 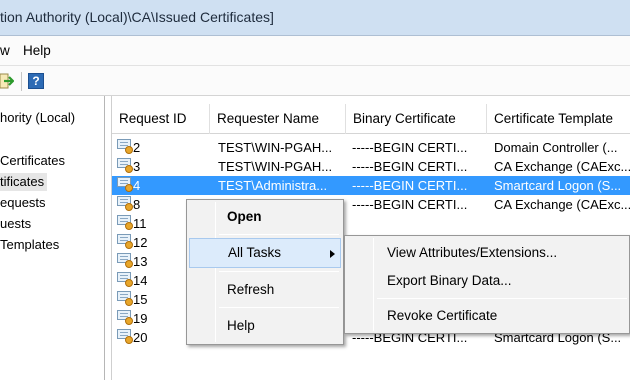 What do you see at coordinates (15, 224) in the screenshot?
I see `tree-item-failed-requests: uests` at bounding box center [15, 224].